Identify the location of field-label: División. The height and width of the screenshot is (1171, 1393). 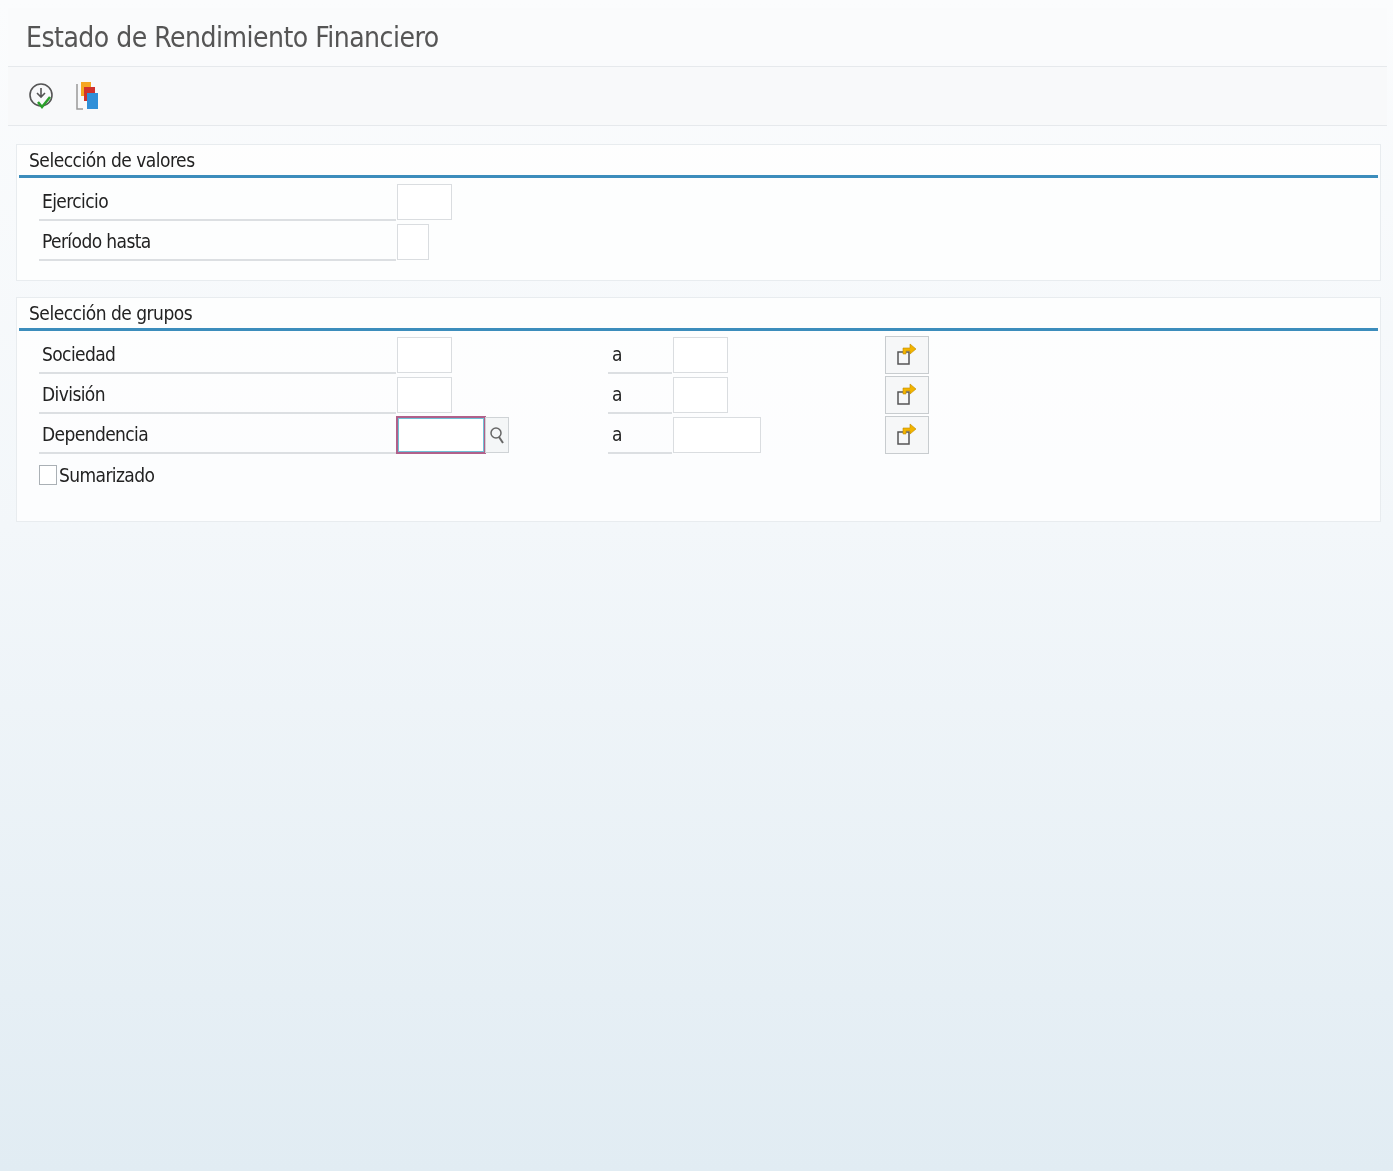
(217, 395).